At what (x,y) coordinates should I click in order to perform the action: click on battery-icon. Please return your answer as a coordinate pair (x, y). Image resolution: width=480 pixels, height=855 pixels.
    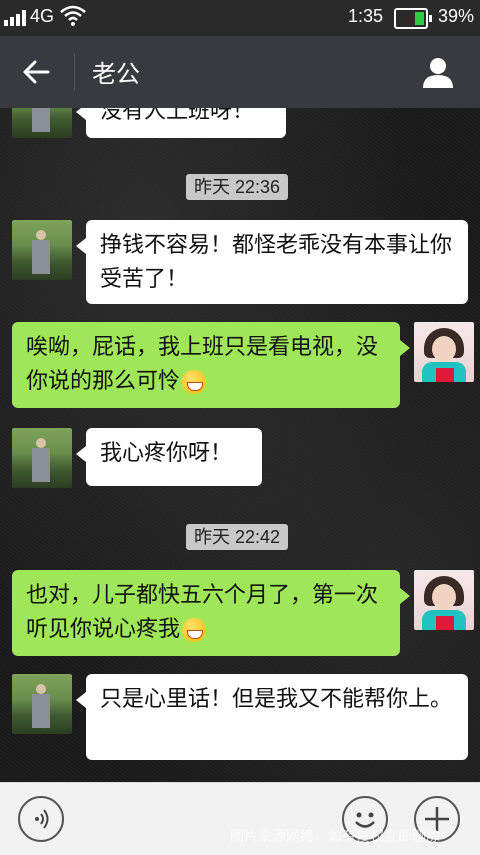
    Looking at the image, I should click on (413, 18).